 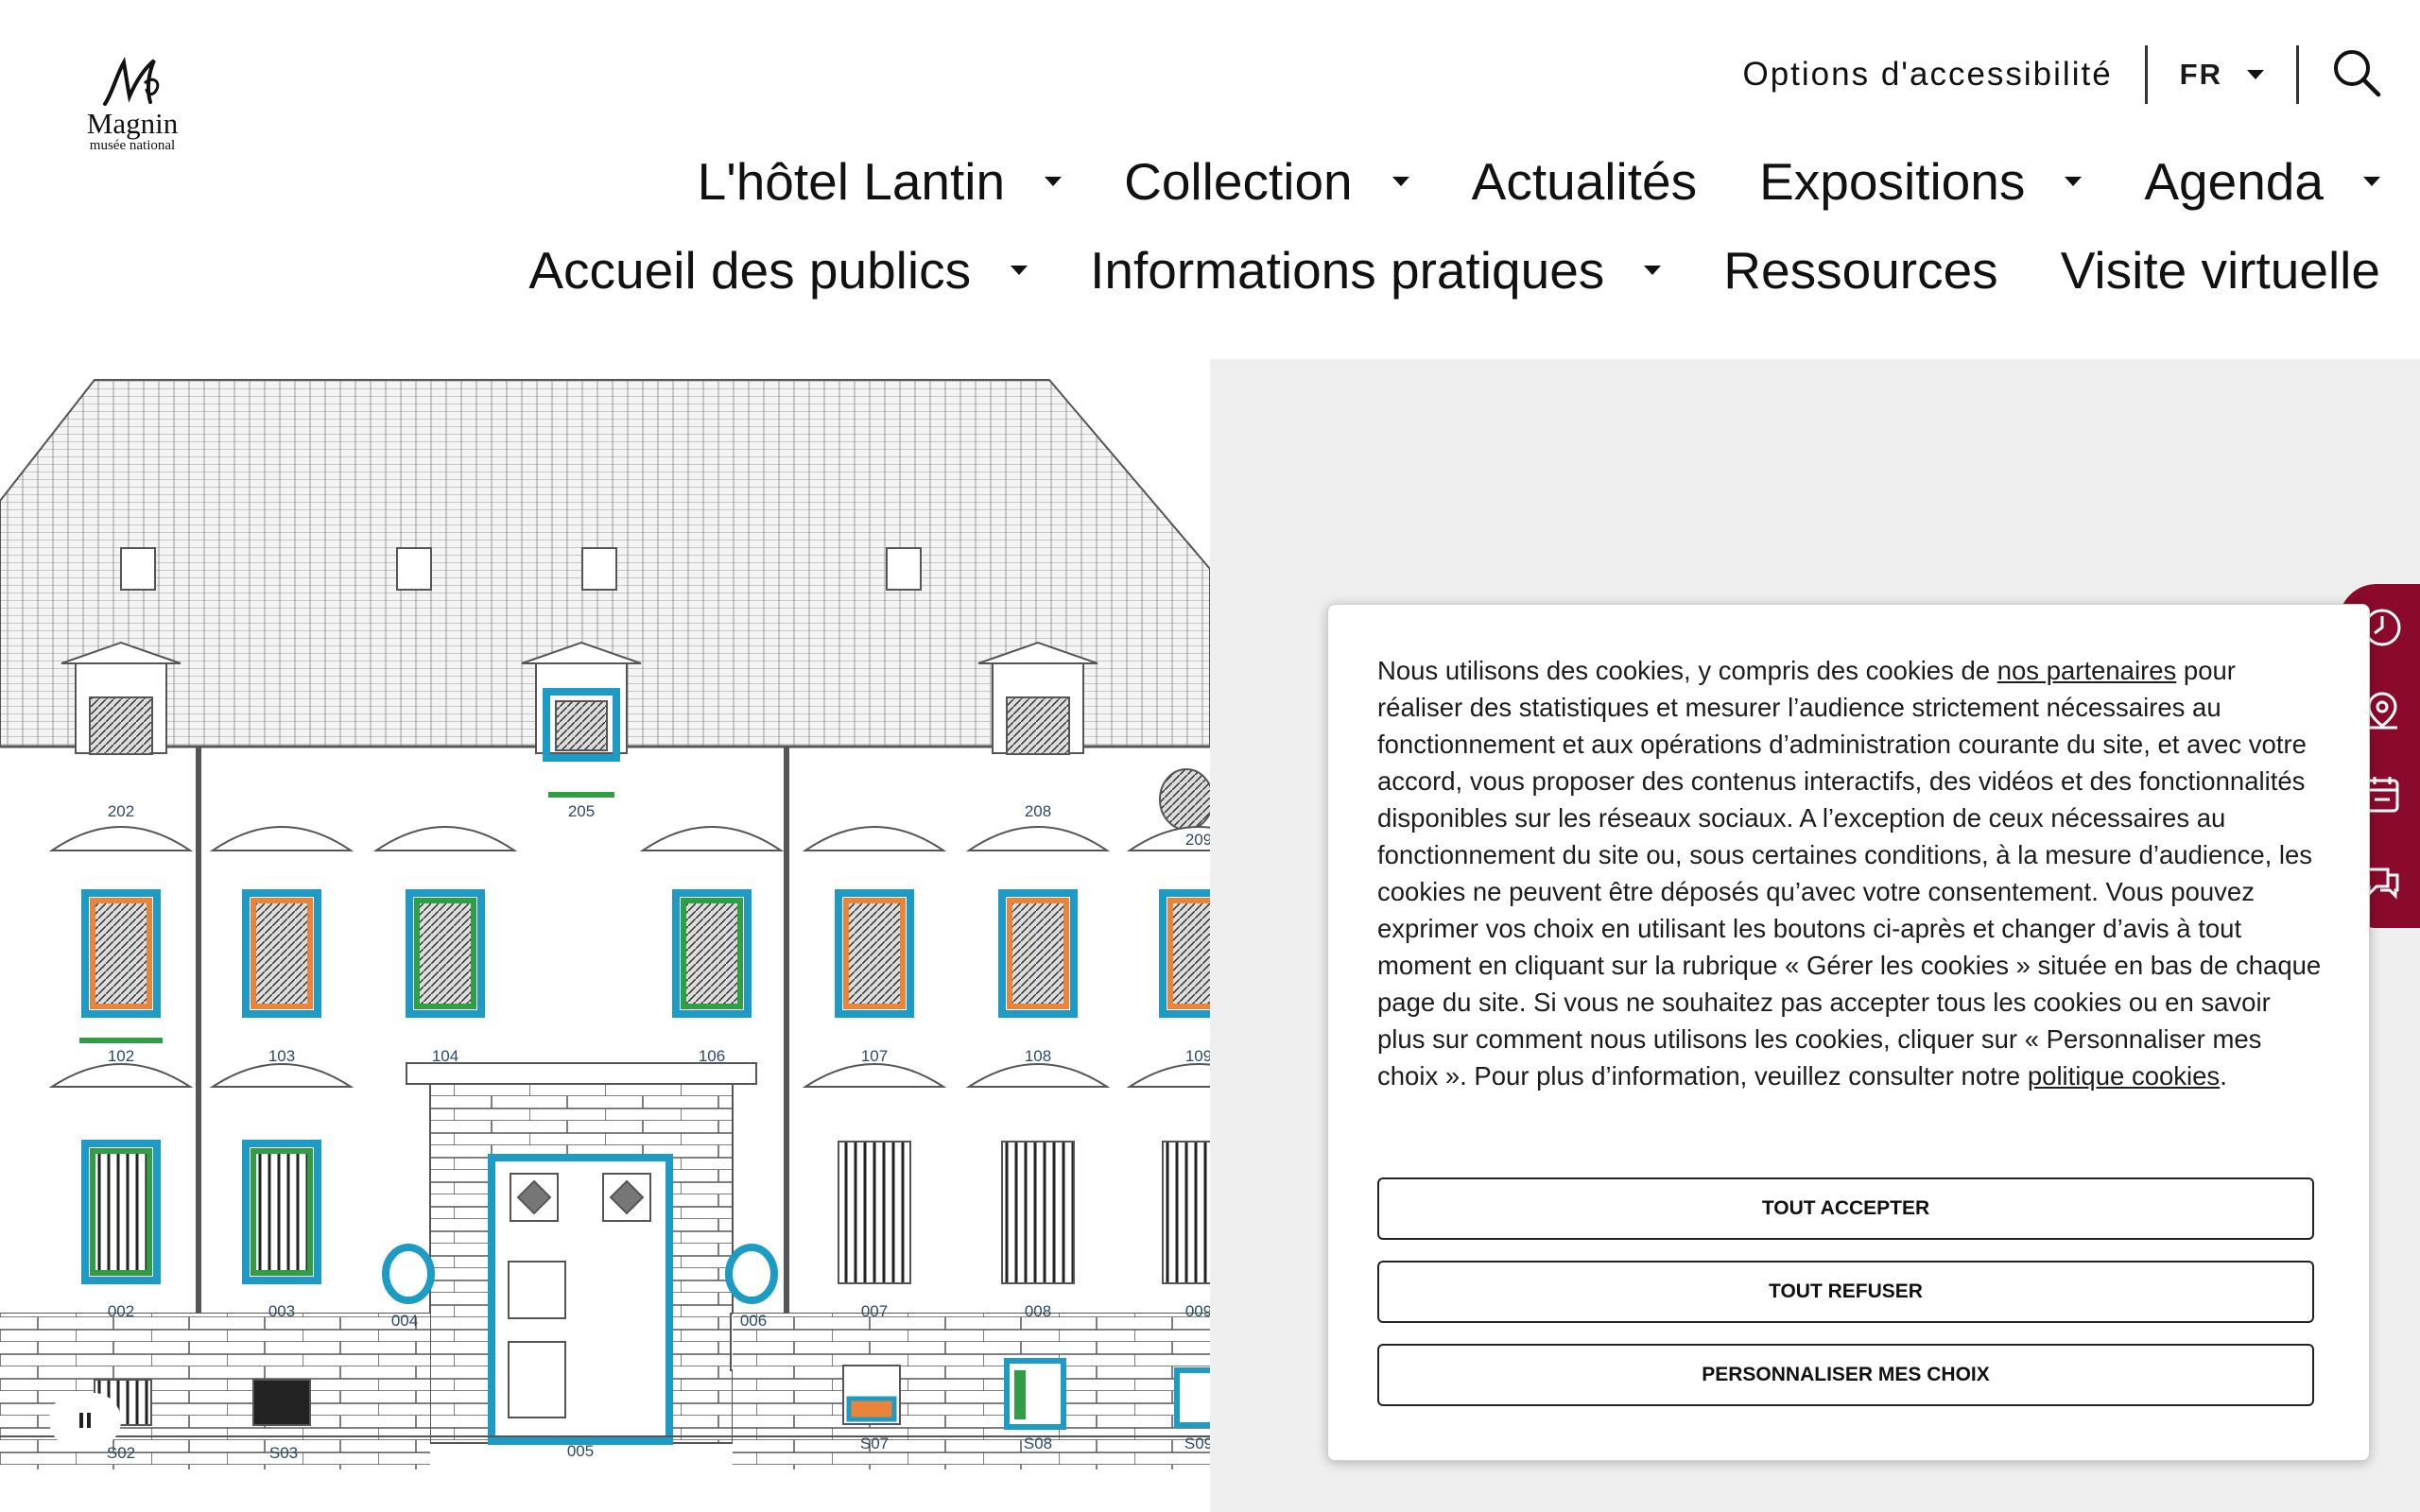 What do you see at coordinates (121, 811) in the screenshot?
I see `room-label: 202` at bounding box center [121, 811].